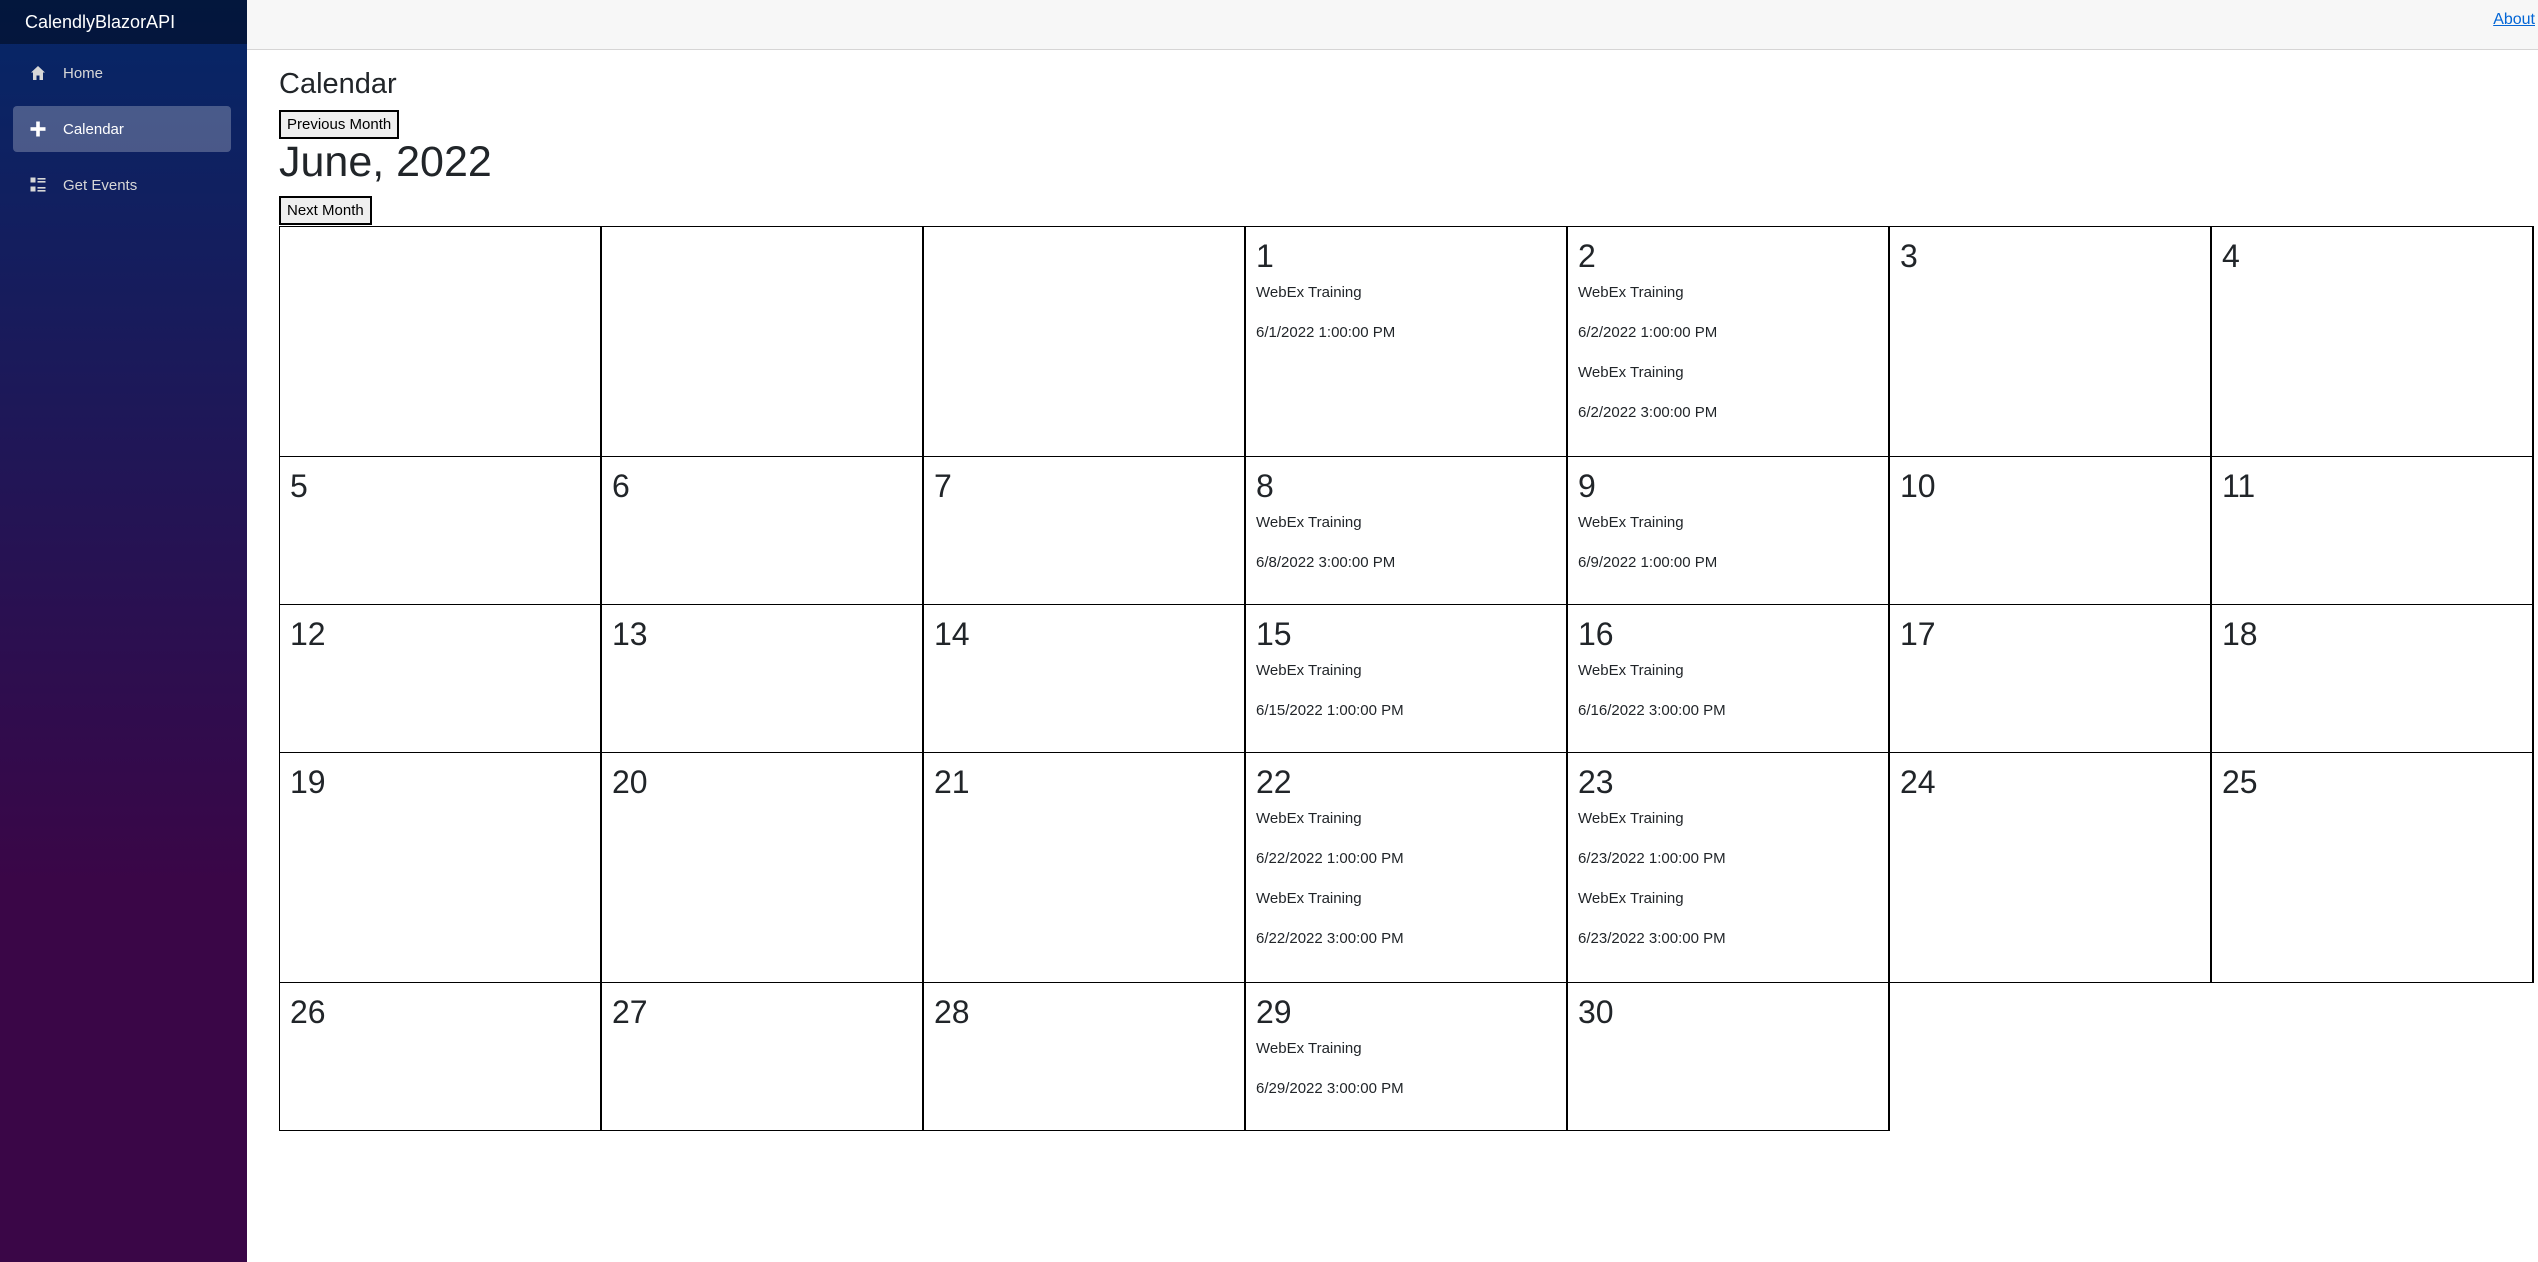  What do you see at coordinates (325, 210) in the screenshot?
I see `next-month-button: Next Month` at bounding box center [325, 210].